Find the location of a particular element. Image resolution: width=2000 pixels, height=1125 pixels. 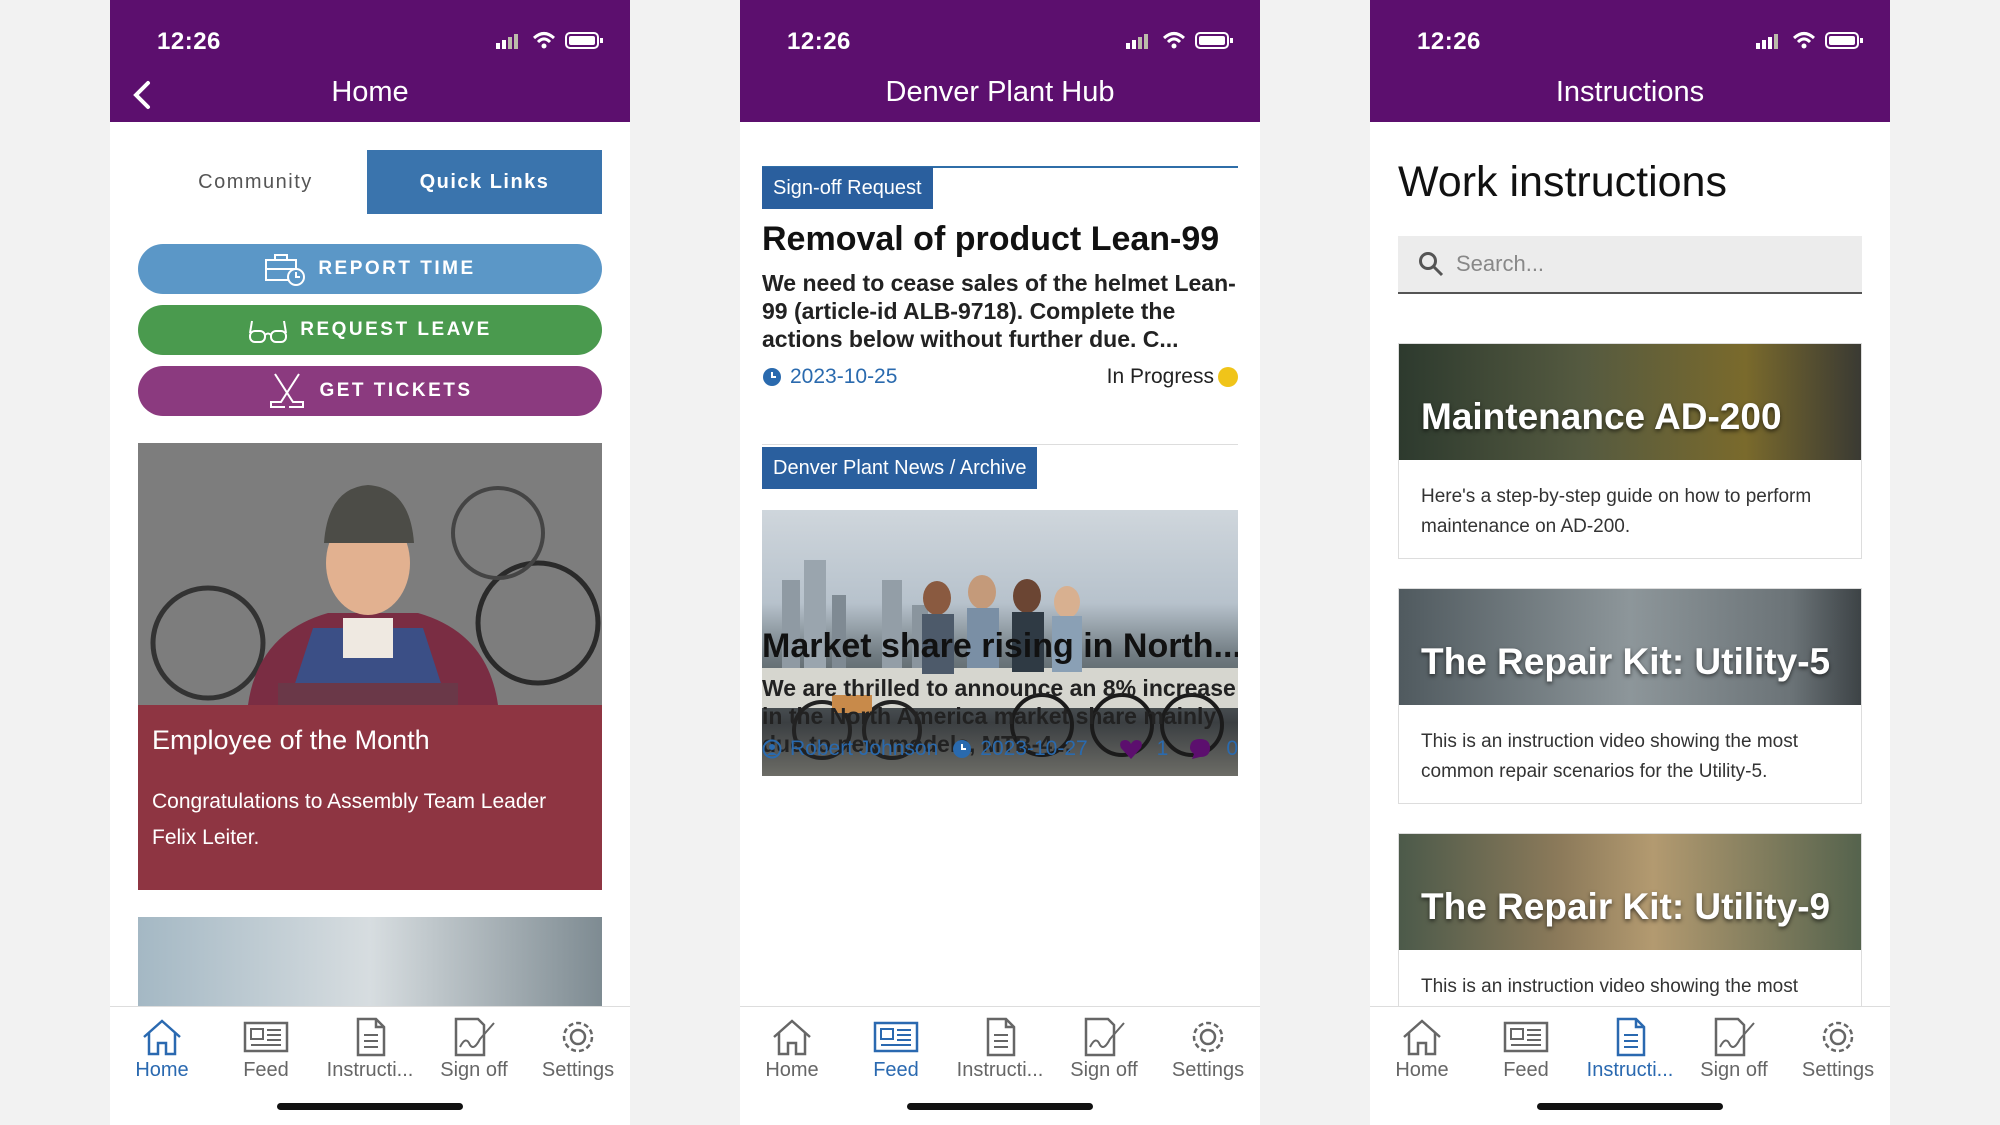

hockey-sticks-icon is located at coordinates (287, 390).